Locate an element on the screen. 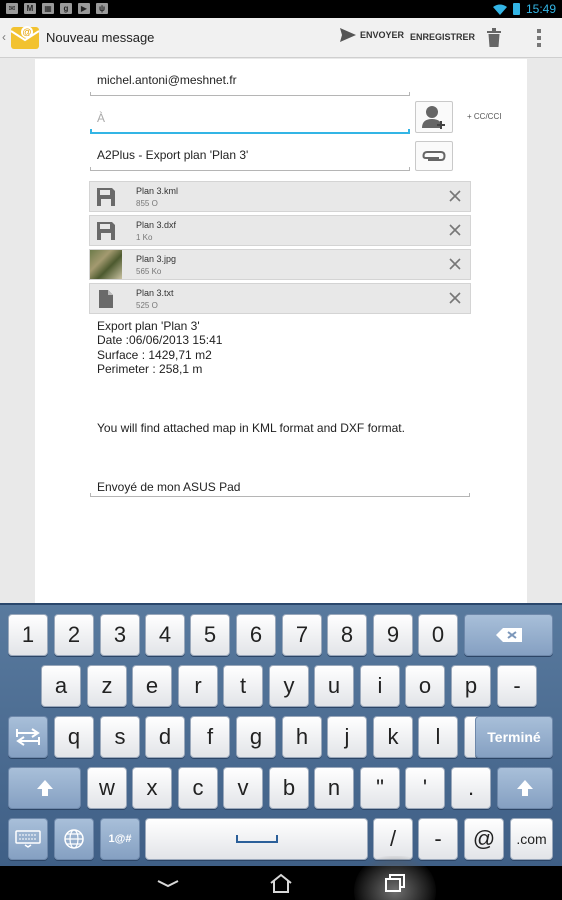 The height and width of the screenshot is (900, 562). dot-com-key: .com is located at coordinates (531, 839).